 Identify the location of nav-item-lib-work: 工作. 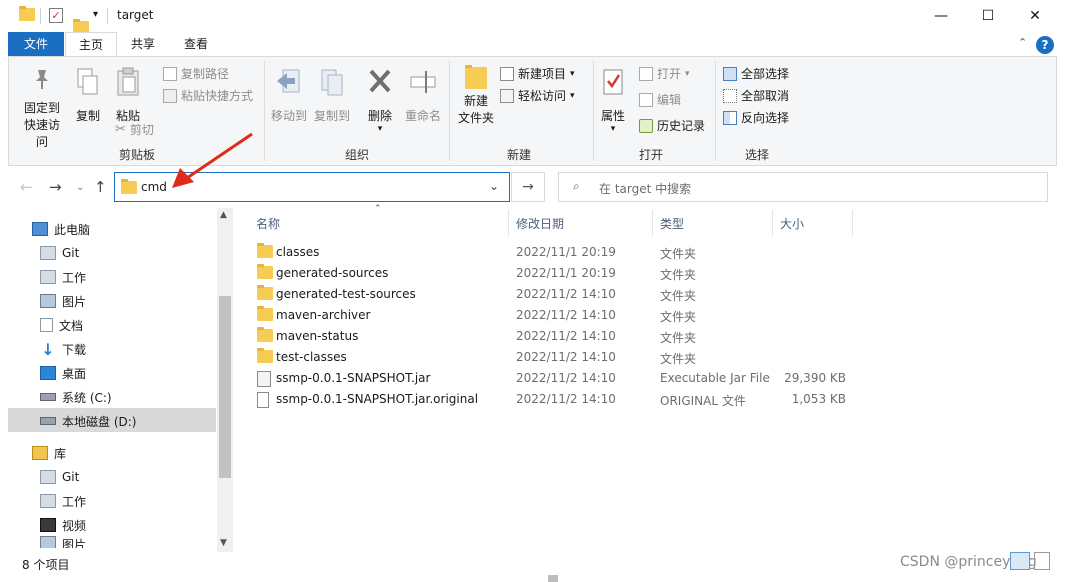
(63, 501).